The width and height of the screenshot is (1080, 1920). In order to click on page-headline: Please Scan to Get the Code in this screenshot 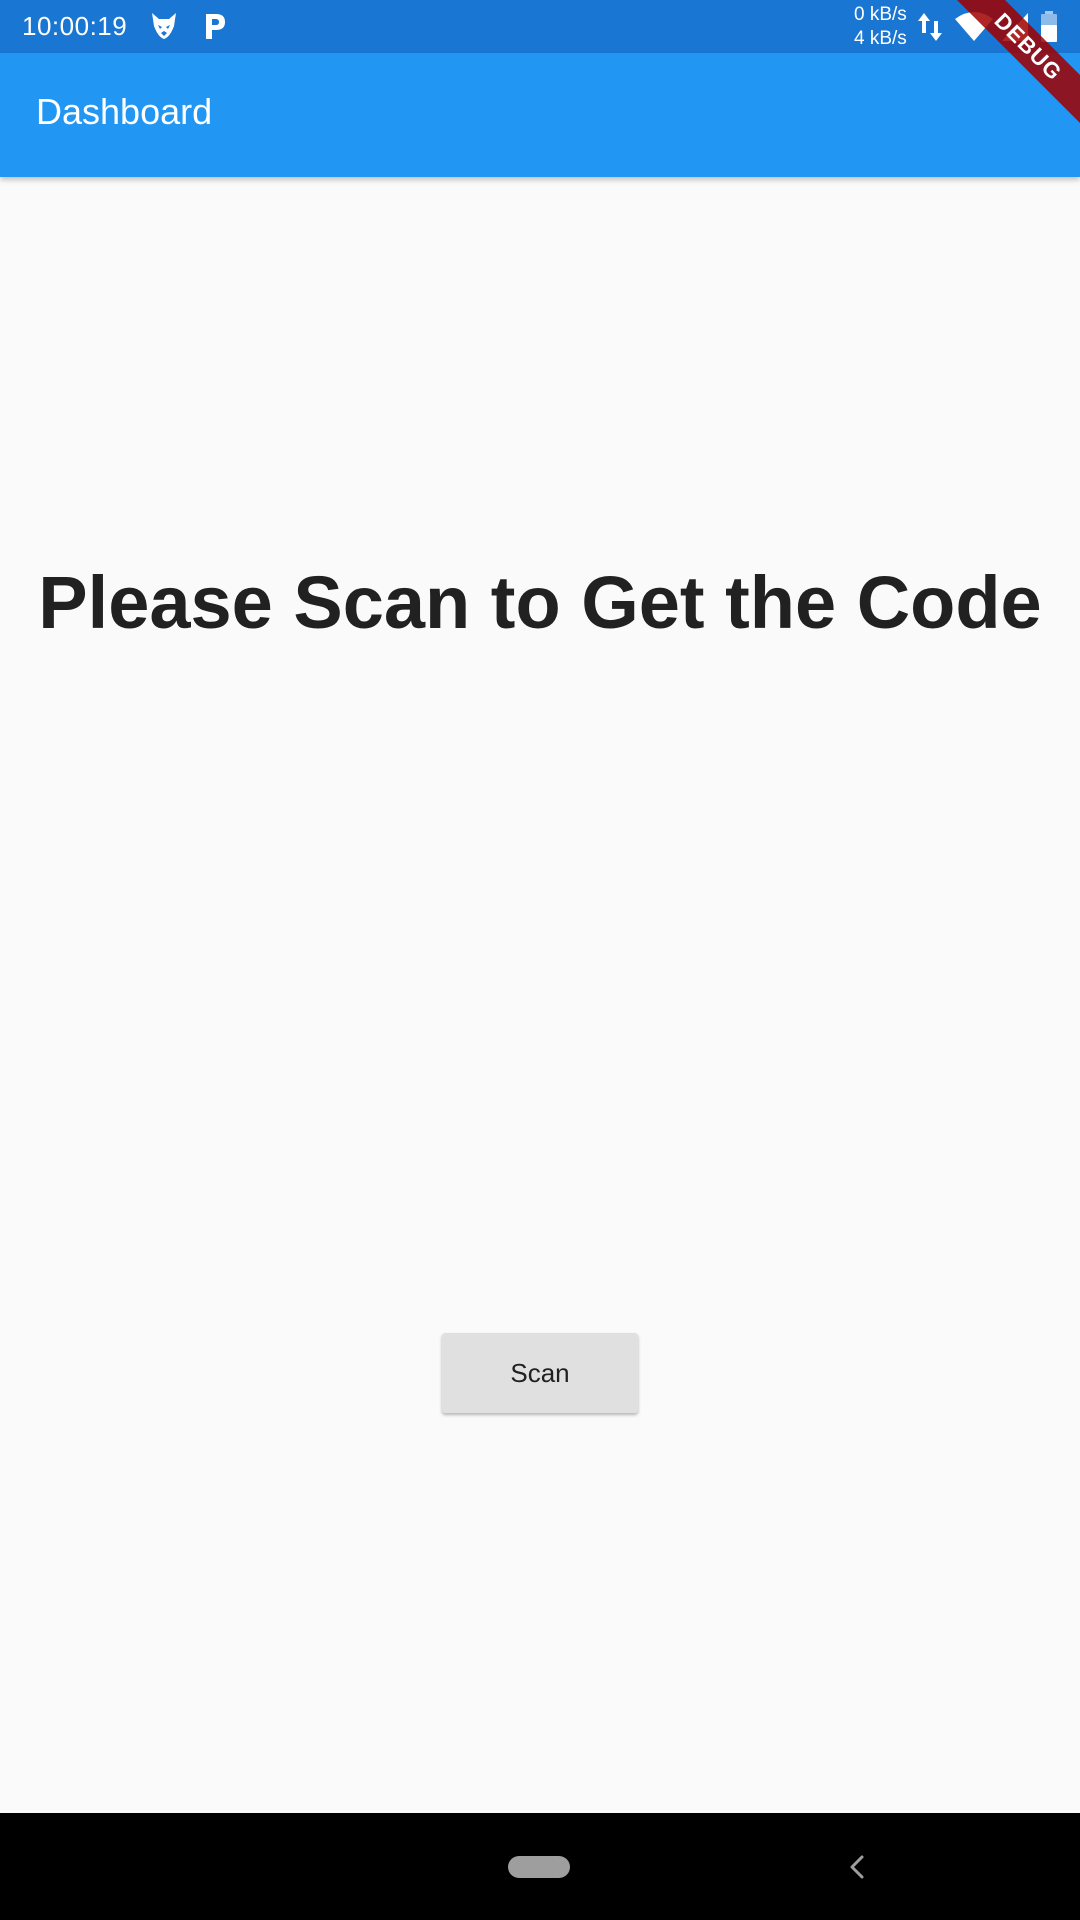, I will do `click(540, 602)`.